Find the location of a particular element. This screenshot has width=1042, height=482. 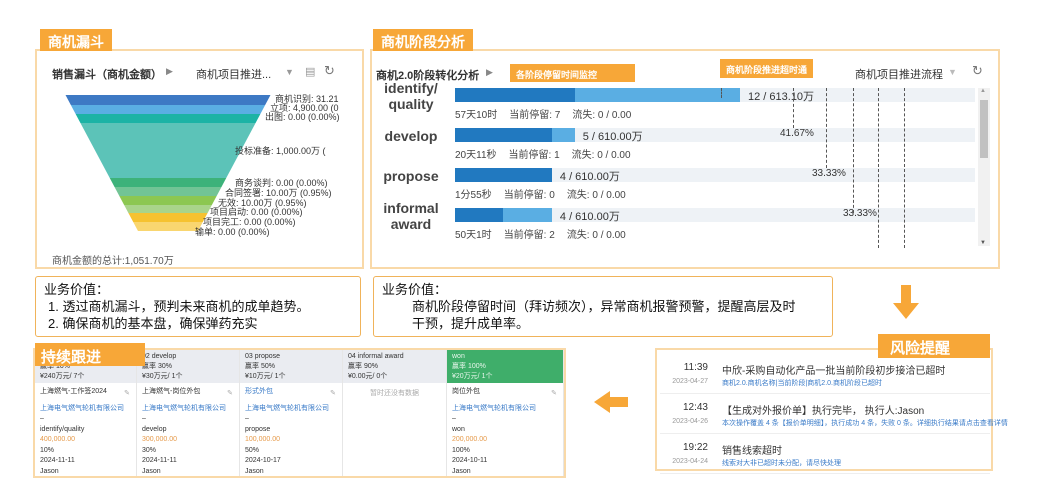

value-line: 2. 确保商机的基本盘，确保弹药充实 is located at coordinates (153, 323).